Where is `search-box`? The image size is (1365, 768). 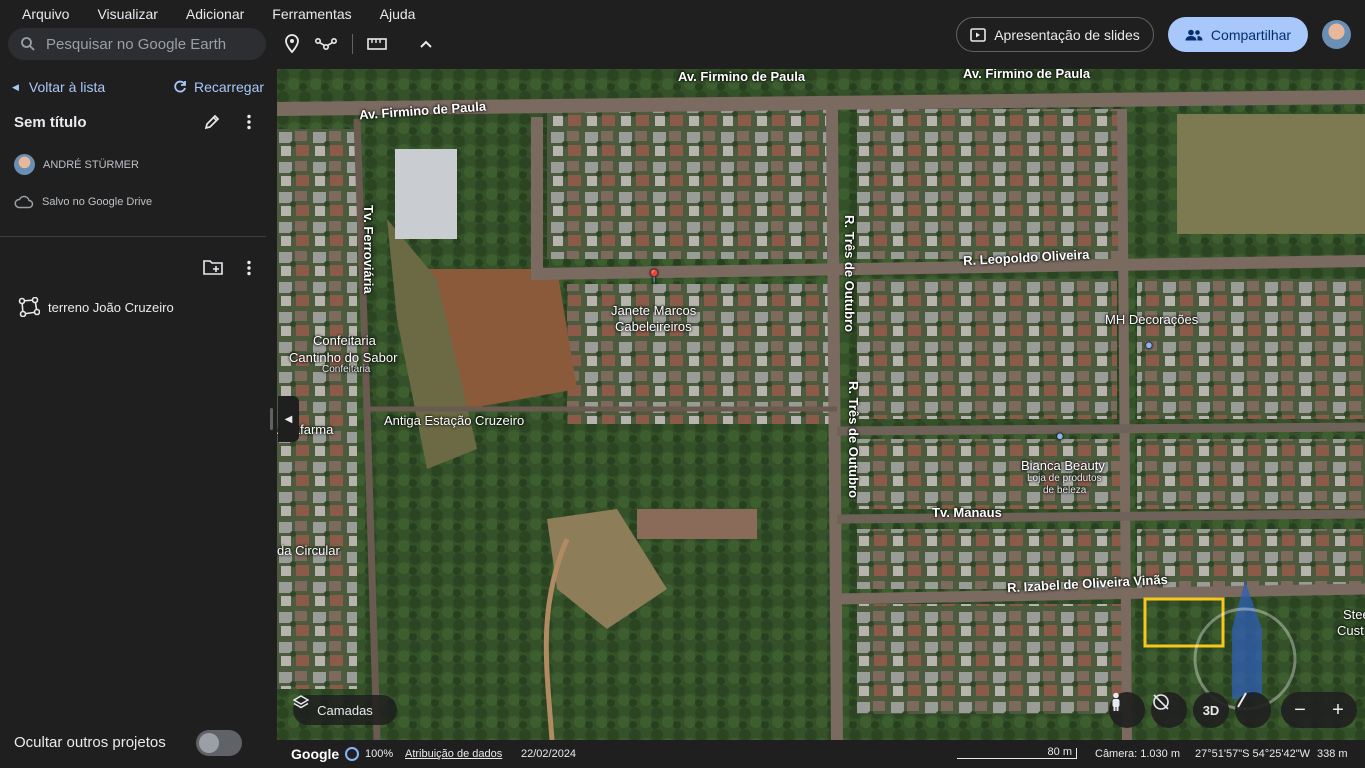 search-box is located at coordinates (137, 44).